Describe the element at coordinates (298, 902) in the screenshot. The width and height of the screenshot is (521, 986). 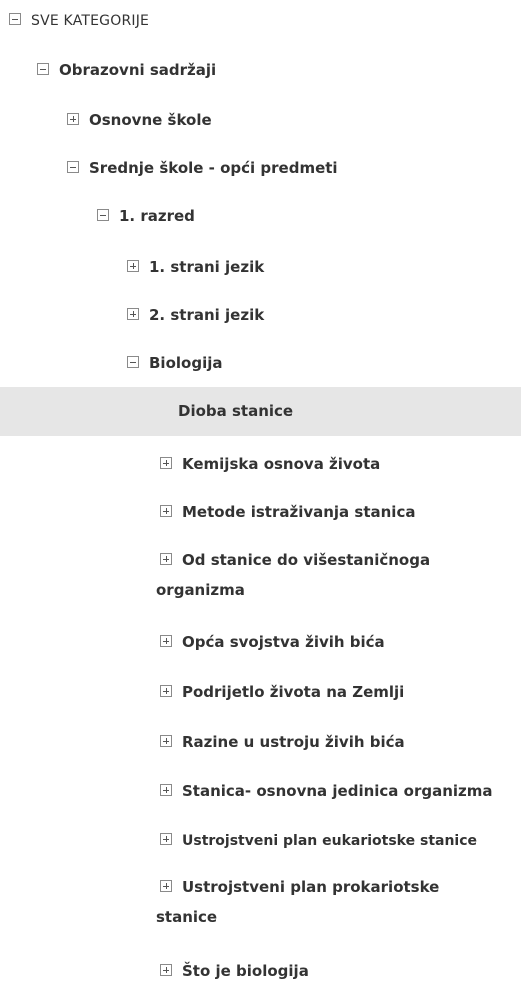
I see `tree-node-label: Ustrojstveni plan prokariotske stanice` at that location.